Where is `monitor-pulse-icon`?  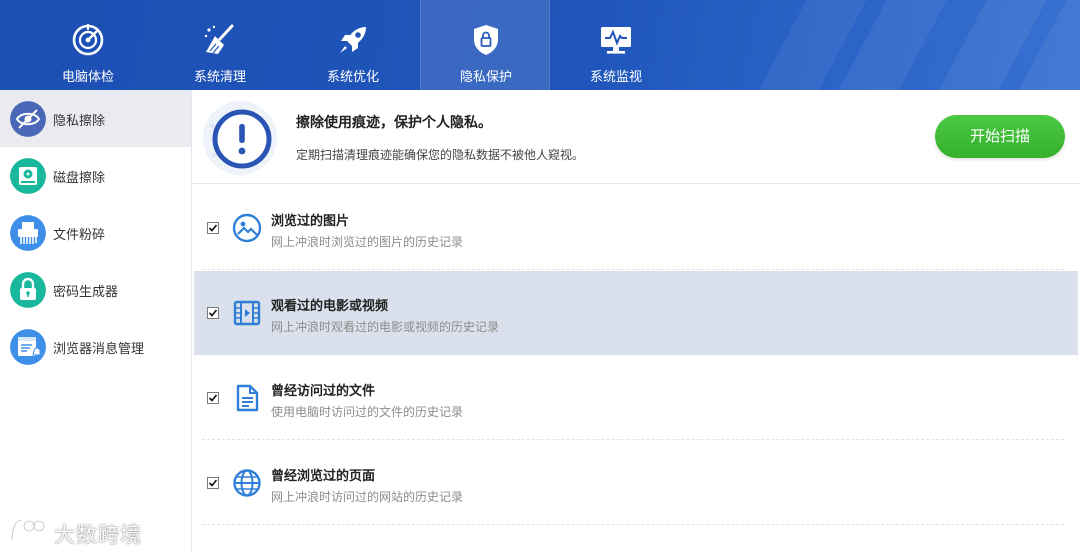
monitor-pulse-icon is located at coordinates (616, 40).